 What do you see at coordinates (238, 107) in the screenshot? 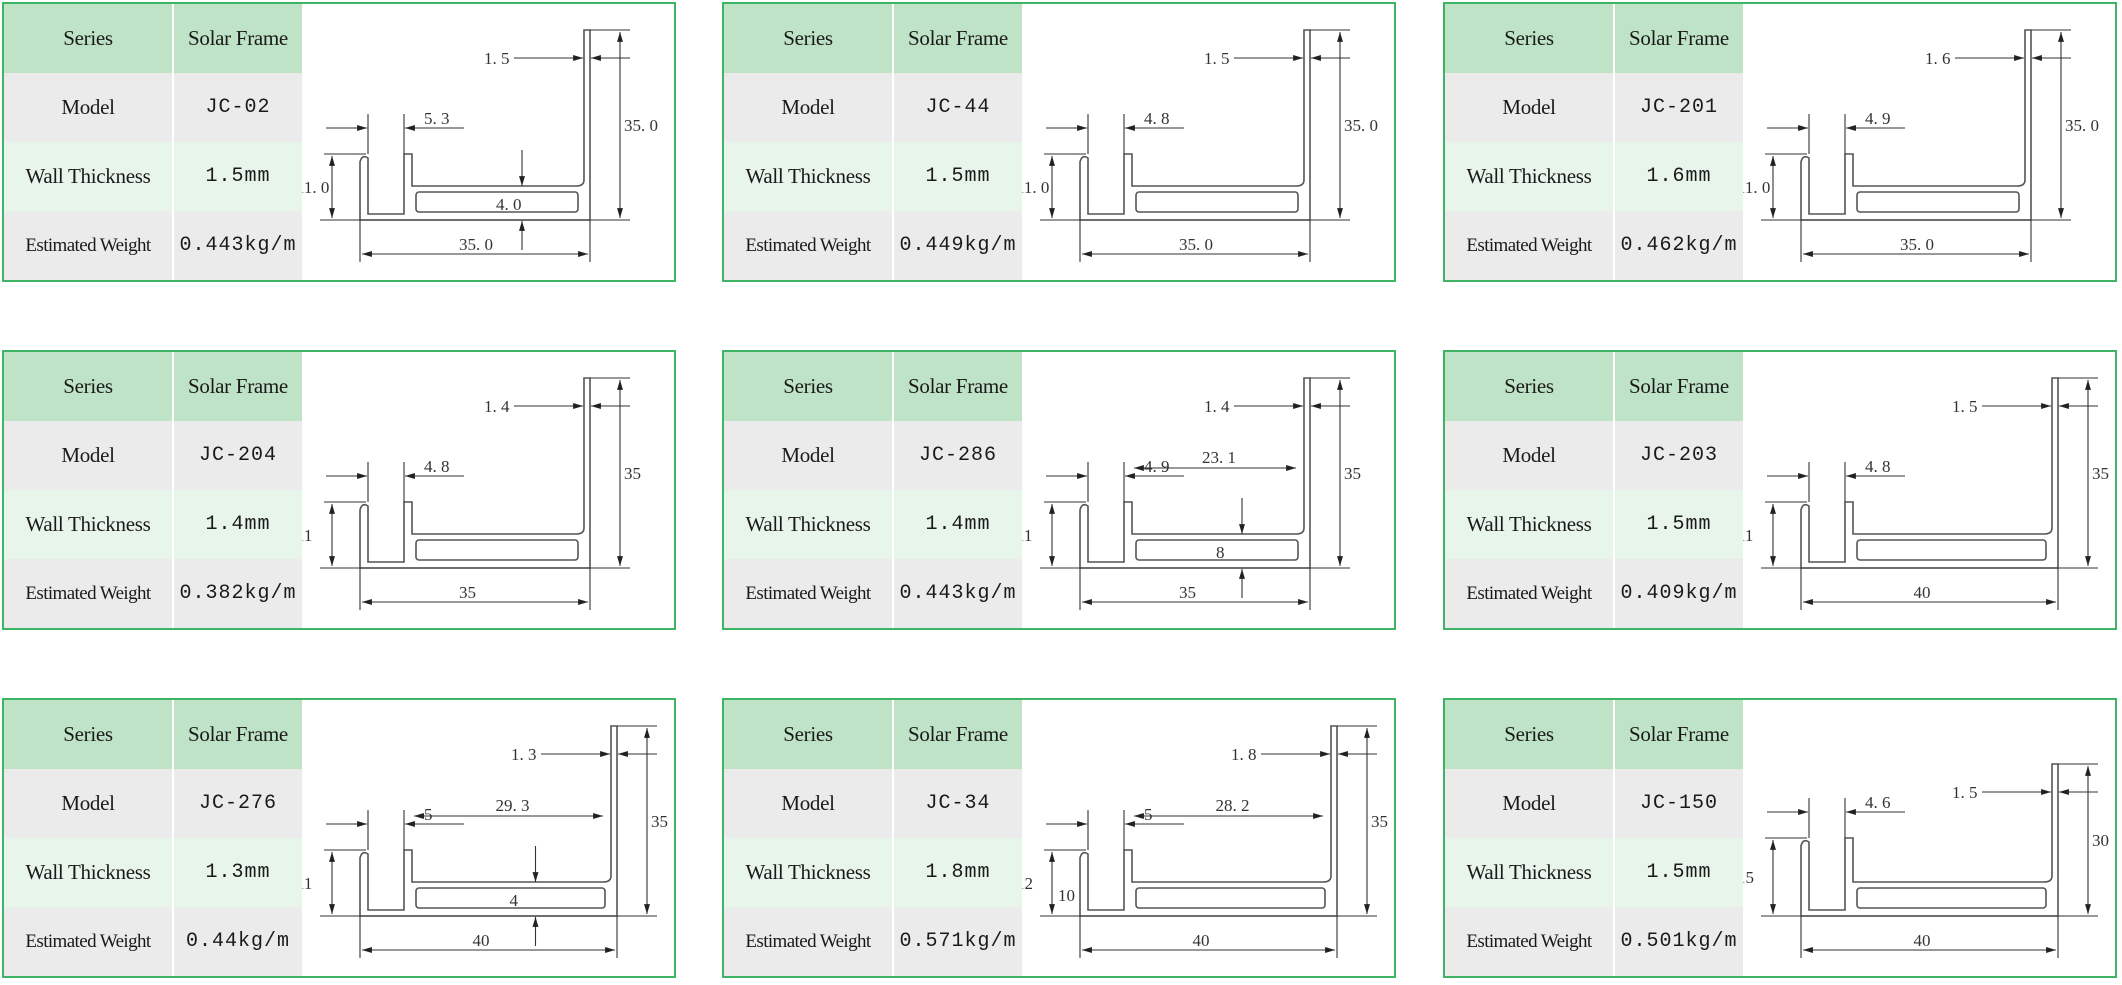
I see `model-value: JC-02` at bounding box center [238, 107].